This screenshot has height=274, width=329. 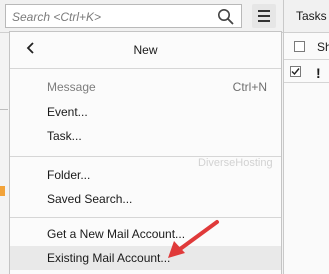 I want to click on magnifier-icon, so click(x=226, y=17).